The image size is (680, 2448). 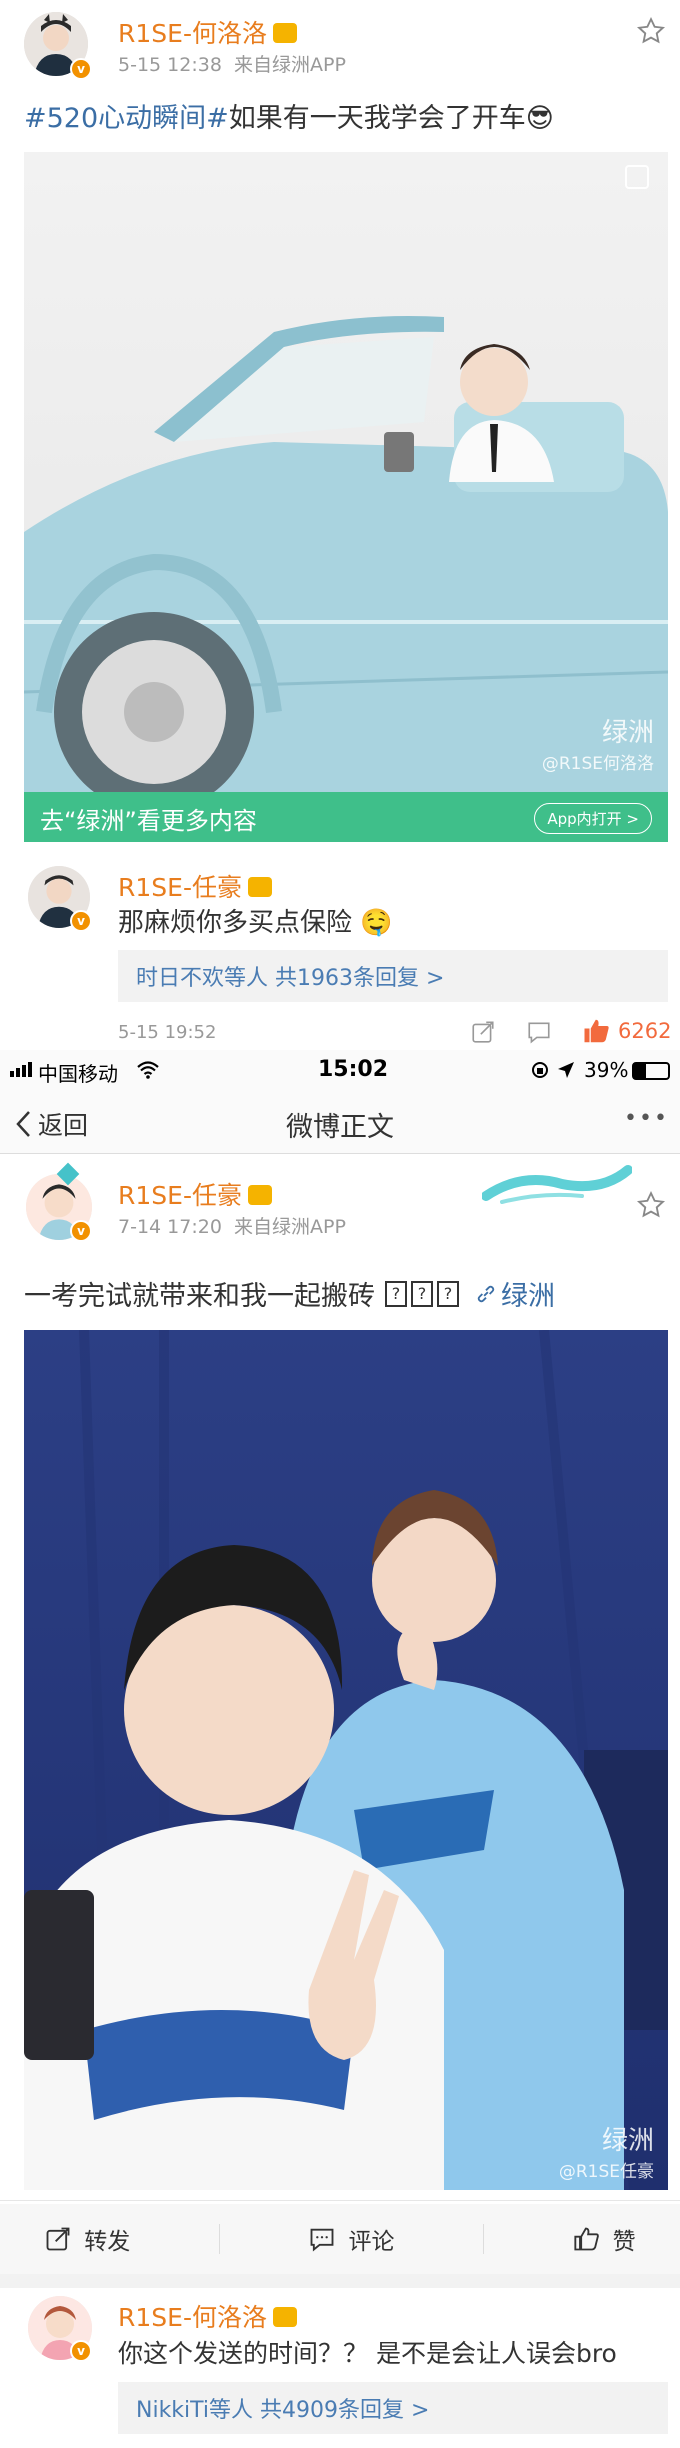 What do you see at coordinates (353, 1069) in the screenshot?
I see `clock: 15:02` at bounding box center [353, 1069].